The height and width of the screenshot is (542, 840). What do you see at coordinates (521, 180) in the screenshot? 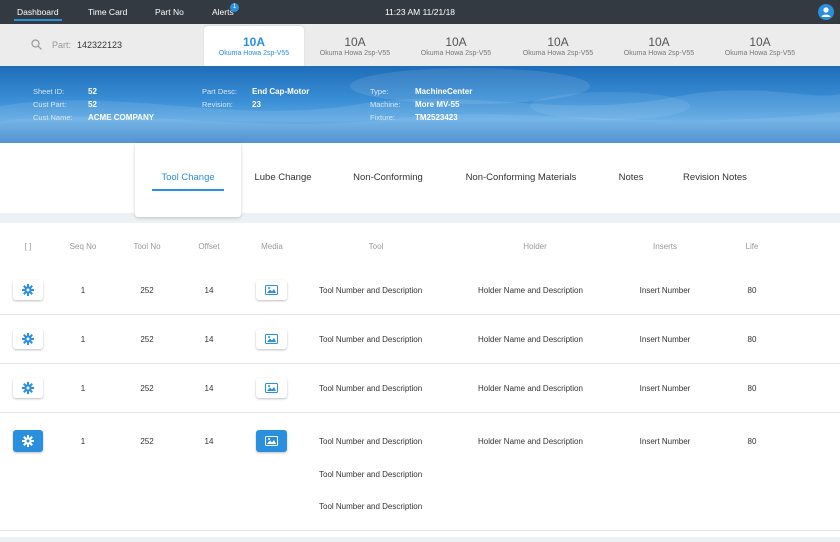
I see `tab-non-conforming-materials: Non-Conforming Materials` at bounding box center [521, 180].